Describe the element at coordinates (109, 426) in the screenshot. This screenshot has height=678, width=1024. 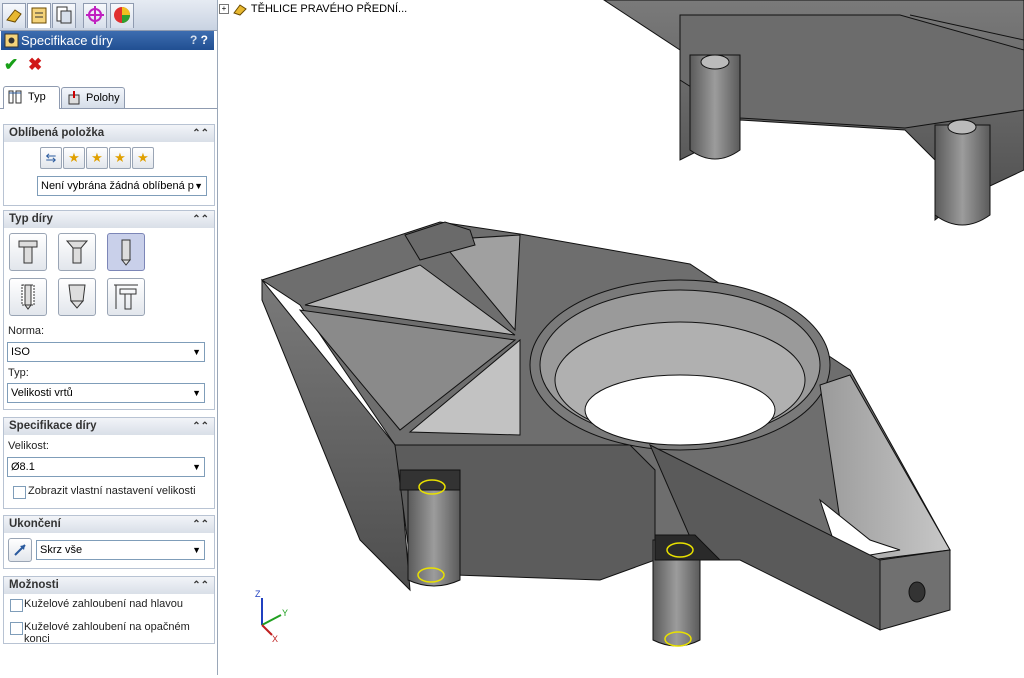
I see `hole-spec-header: Specifikace díry ⌃⌃` at that location.